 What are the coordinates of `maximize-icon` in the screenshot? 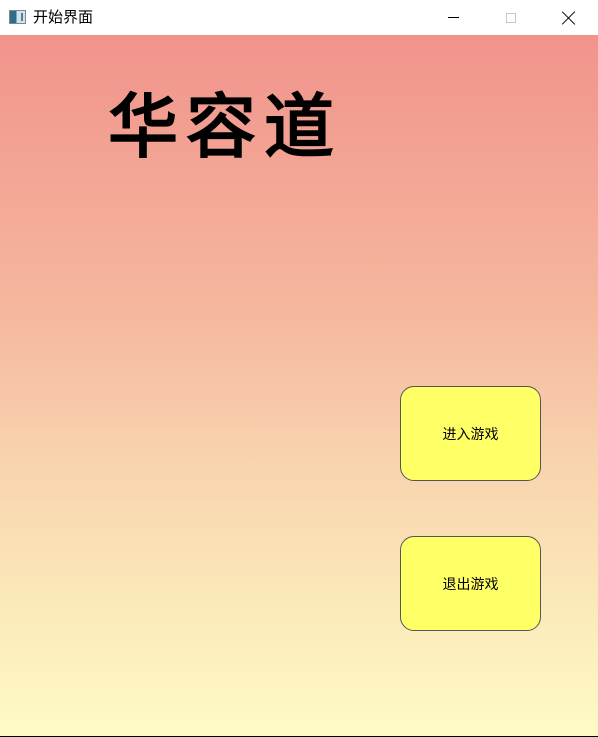 It's located at (511, 17).